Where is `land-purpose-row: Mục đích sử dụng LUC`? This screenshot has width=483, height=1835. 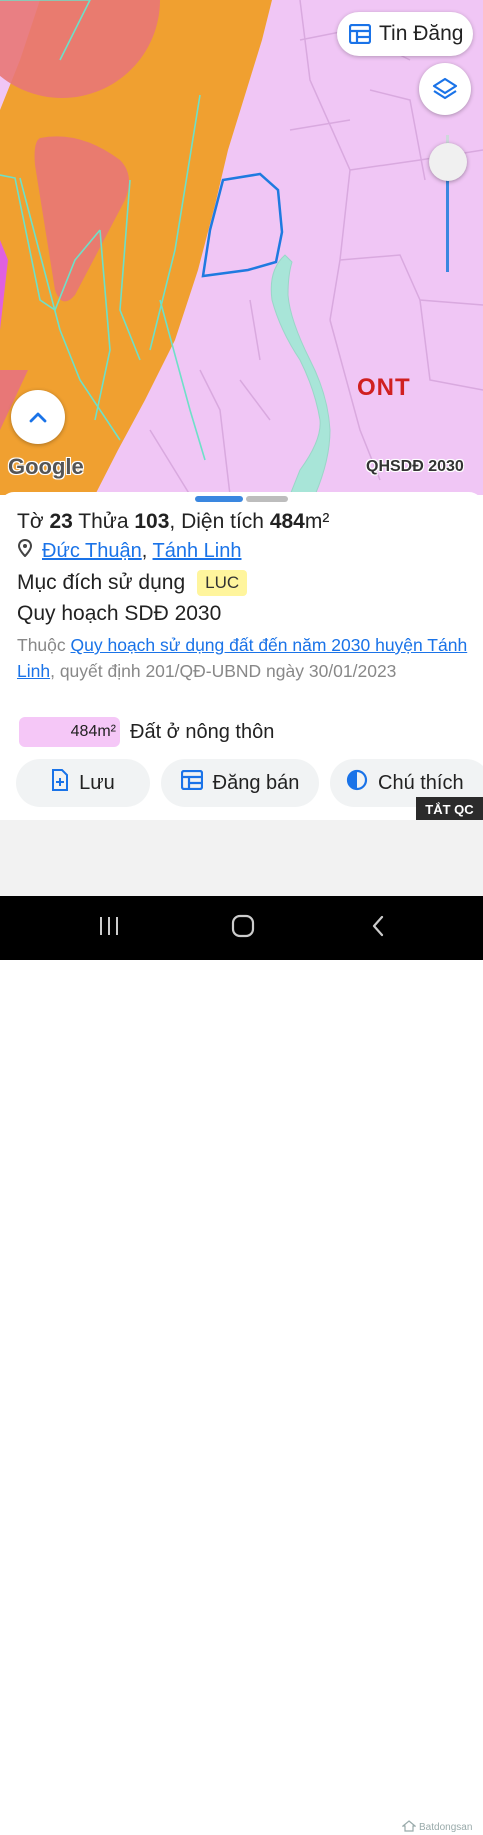 land-purpose-row: Mục đích sử dụng LUC is located at coordinates (132, 583).